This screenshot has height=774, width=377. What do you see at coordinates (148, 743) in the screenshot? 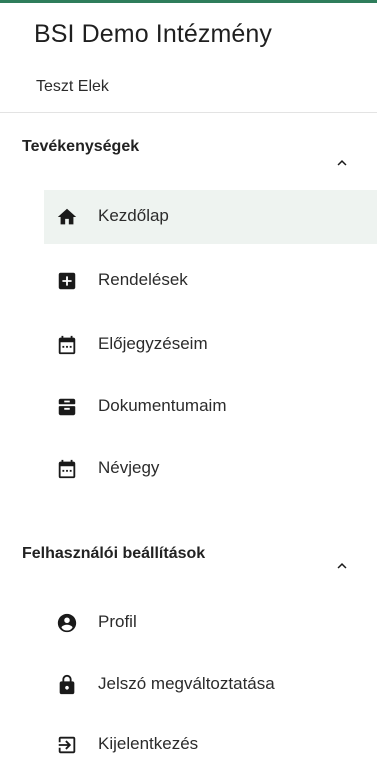
I see `nav-item-label: Kijelentkezés` at bounding box center [148, 743].